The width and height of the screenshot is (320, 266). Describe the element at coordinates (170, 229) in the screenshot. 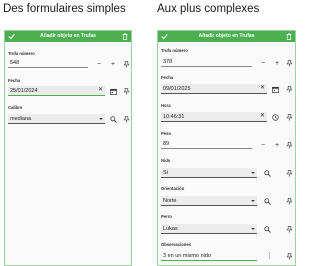

I see `perro-value: Lukas` at that location.